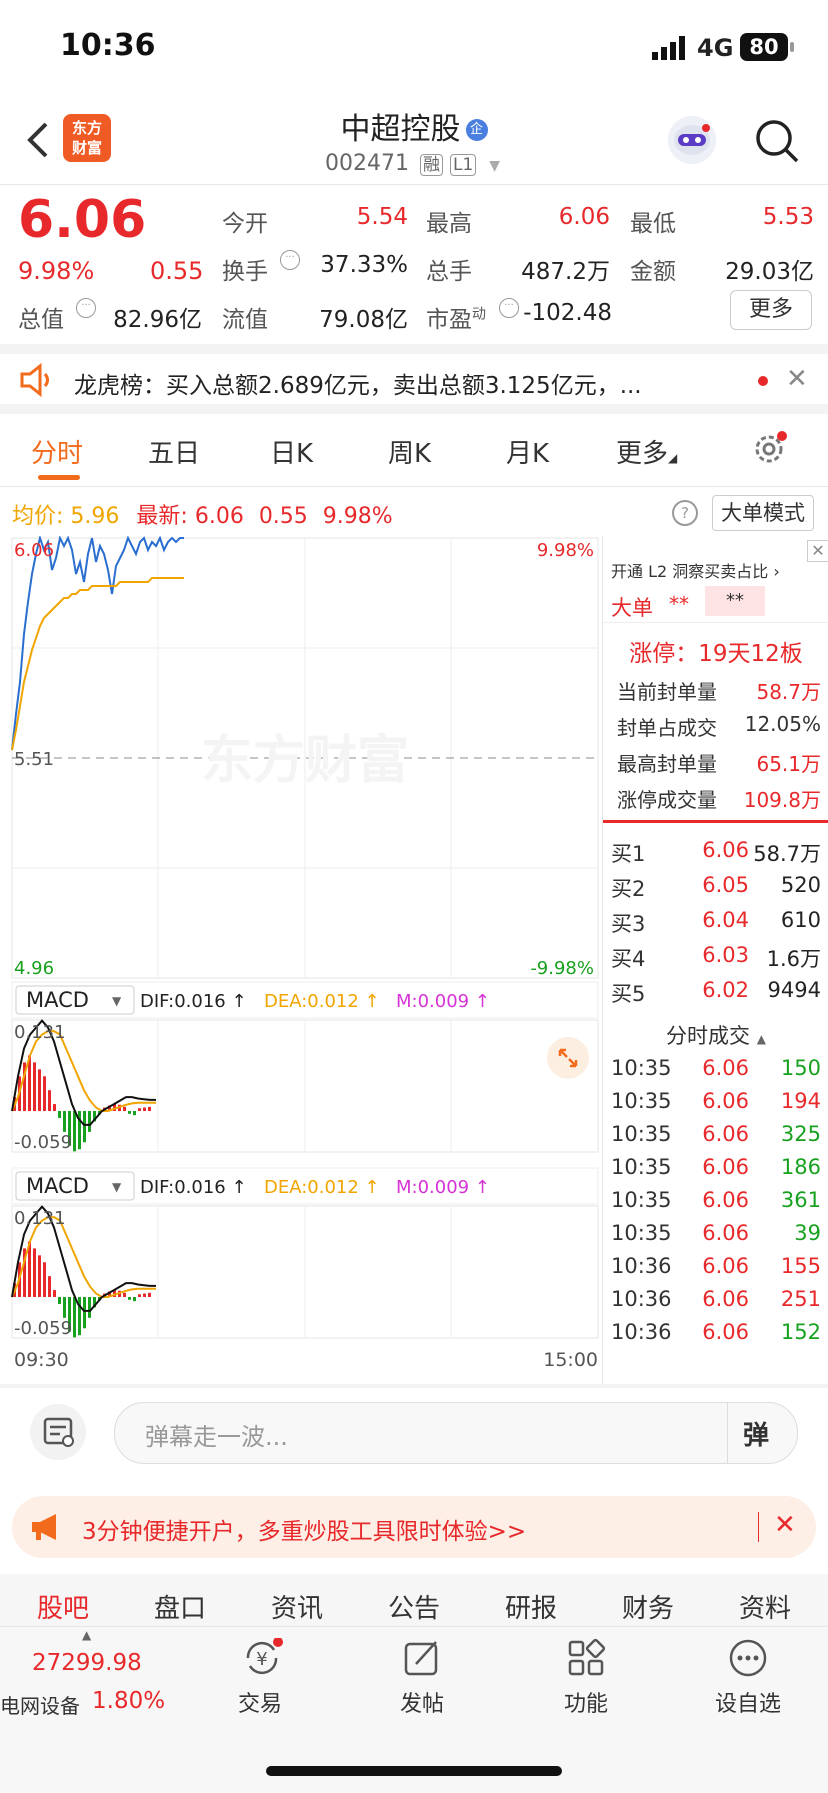  What do you see at coordinates (771, 310) in the screenshot?
I see `more-button: 更多` at bounding box center [771, 310].